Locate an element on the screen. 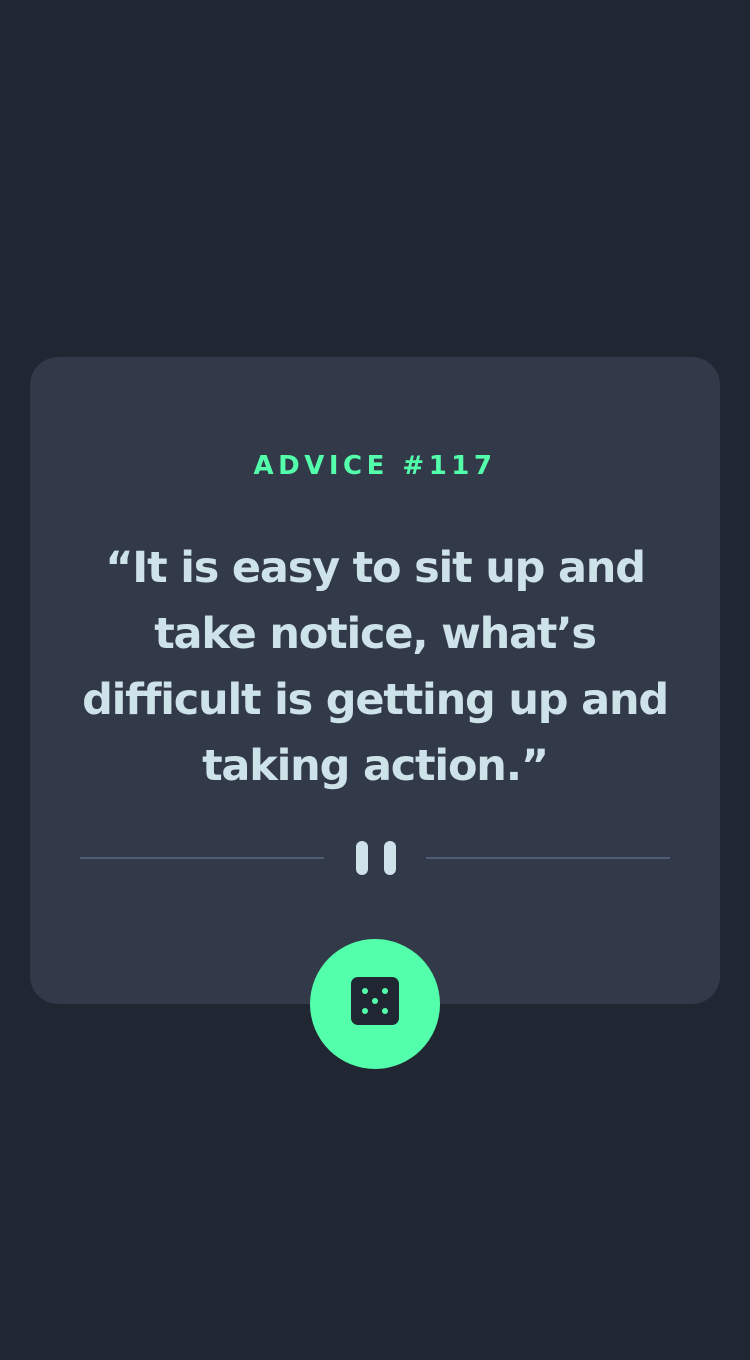 Image resolution: width=750 pixels, height=1360 pixels. pause-icon is located at coordinates (376, 858).